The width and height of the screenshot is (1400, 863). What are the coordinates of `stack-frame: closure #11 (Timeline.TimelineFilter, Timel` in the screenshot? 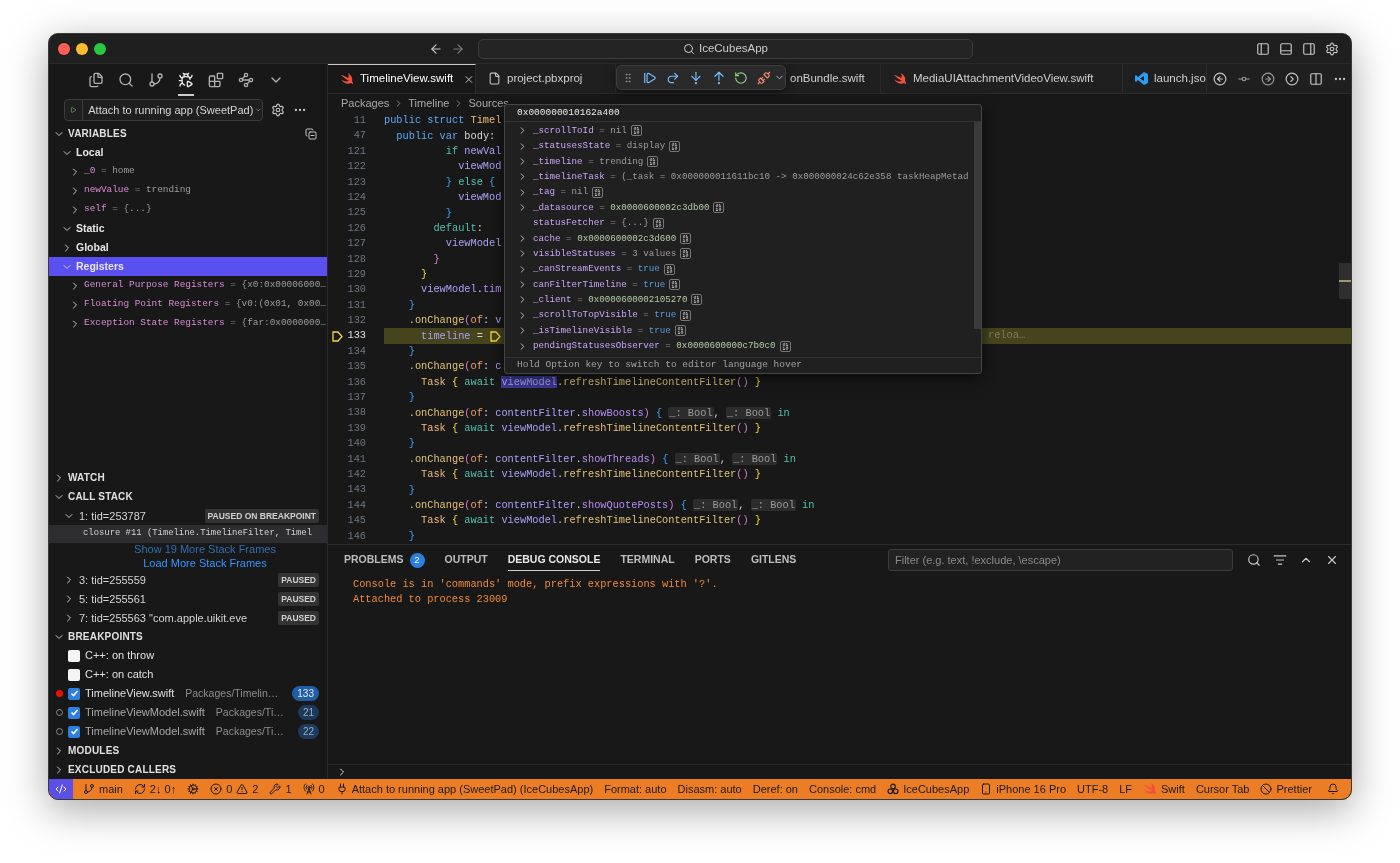 It's located at (188, 534).